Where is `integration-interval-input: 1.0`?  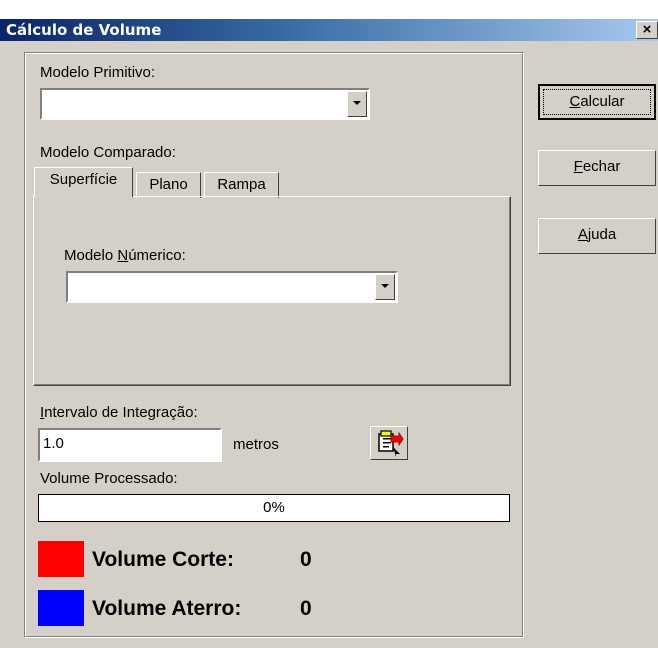
integration-interval-input: 1.0 is located at coordinates (130, 445).